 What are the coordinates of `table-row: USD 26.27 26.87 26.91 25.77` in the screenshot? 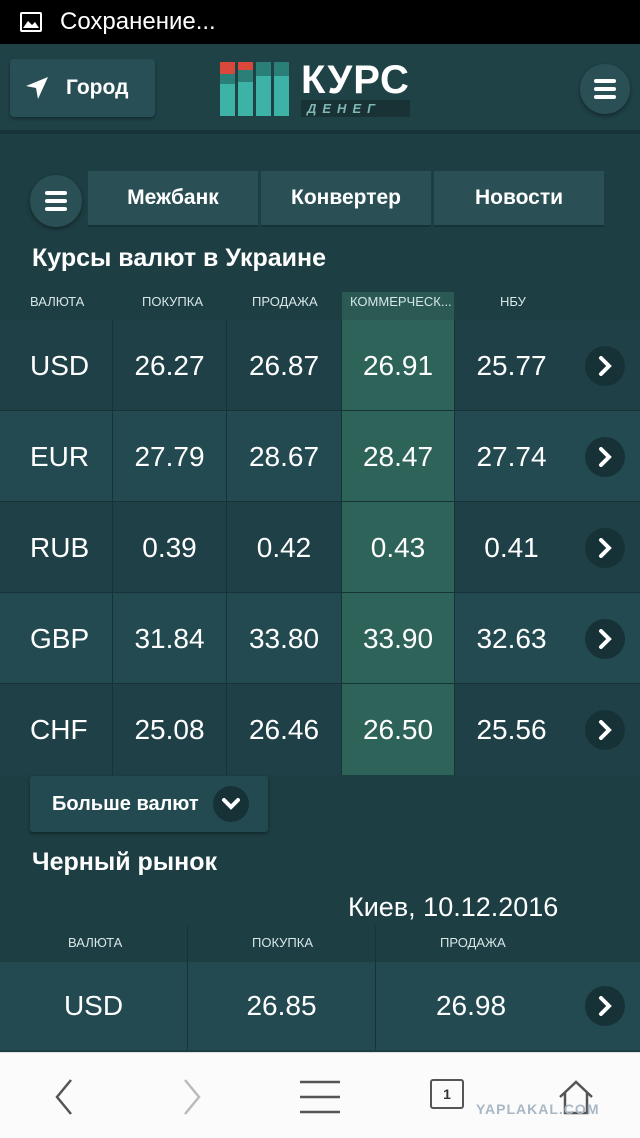 It's located at (320, 365).